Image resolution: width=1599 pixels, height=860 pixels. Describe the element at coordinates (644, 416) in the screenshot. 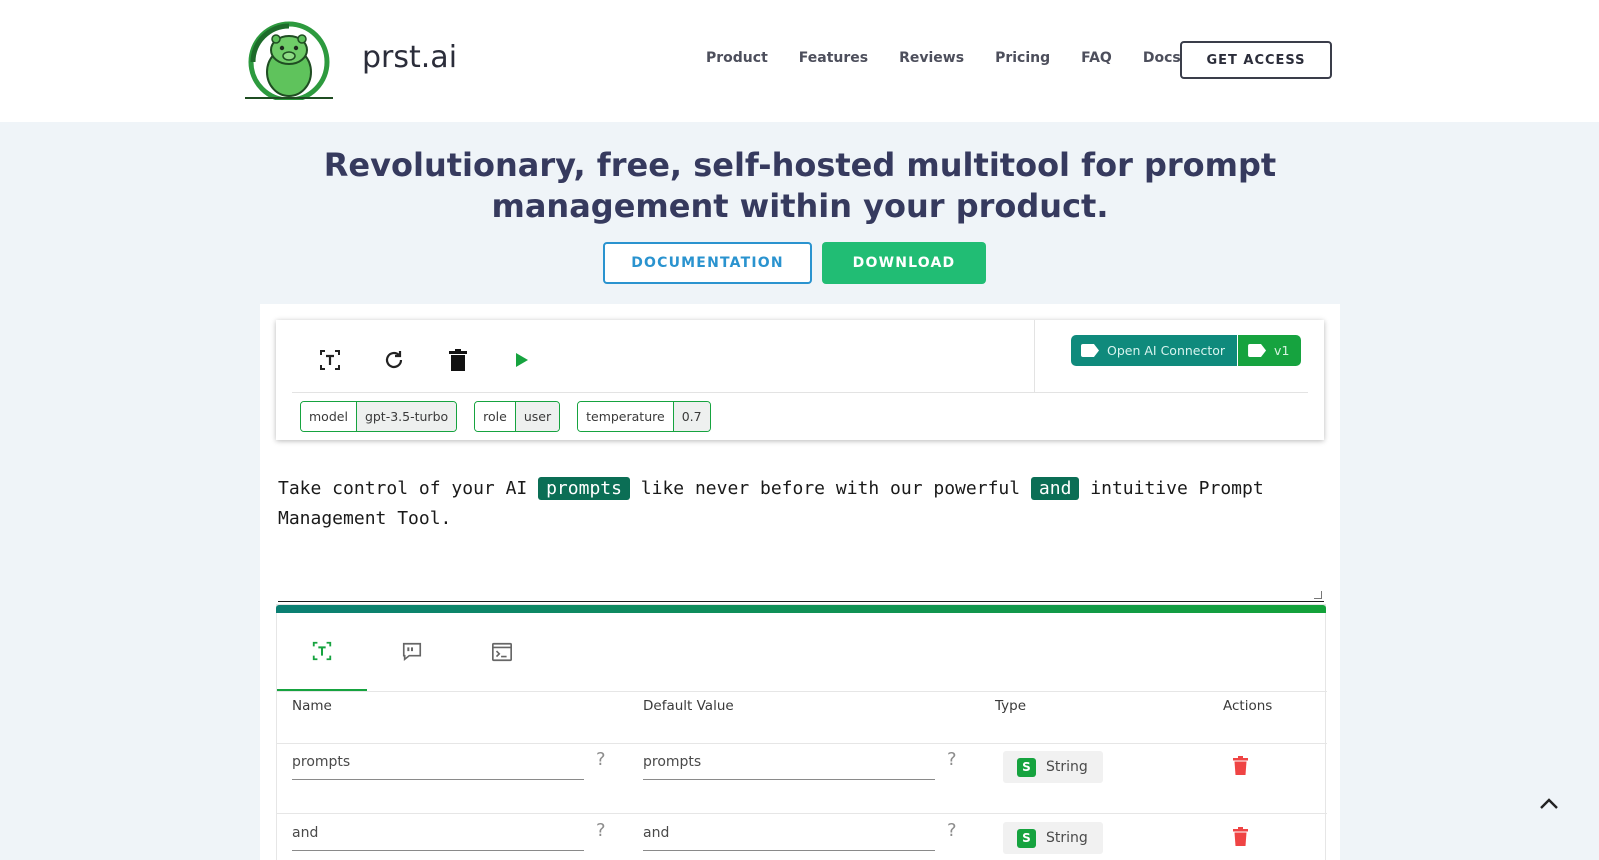

I see `chip-temperature: temperature 0.7` at that location.